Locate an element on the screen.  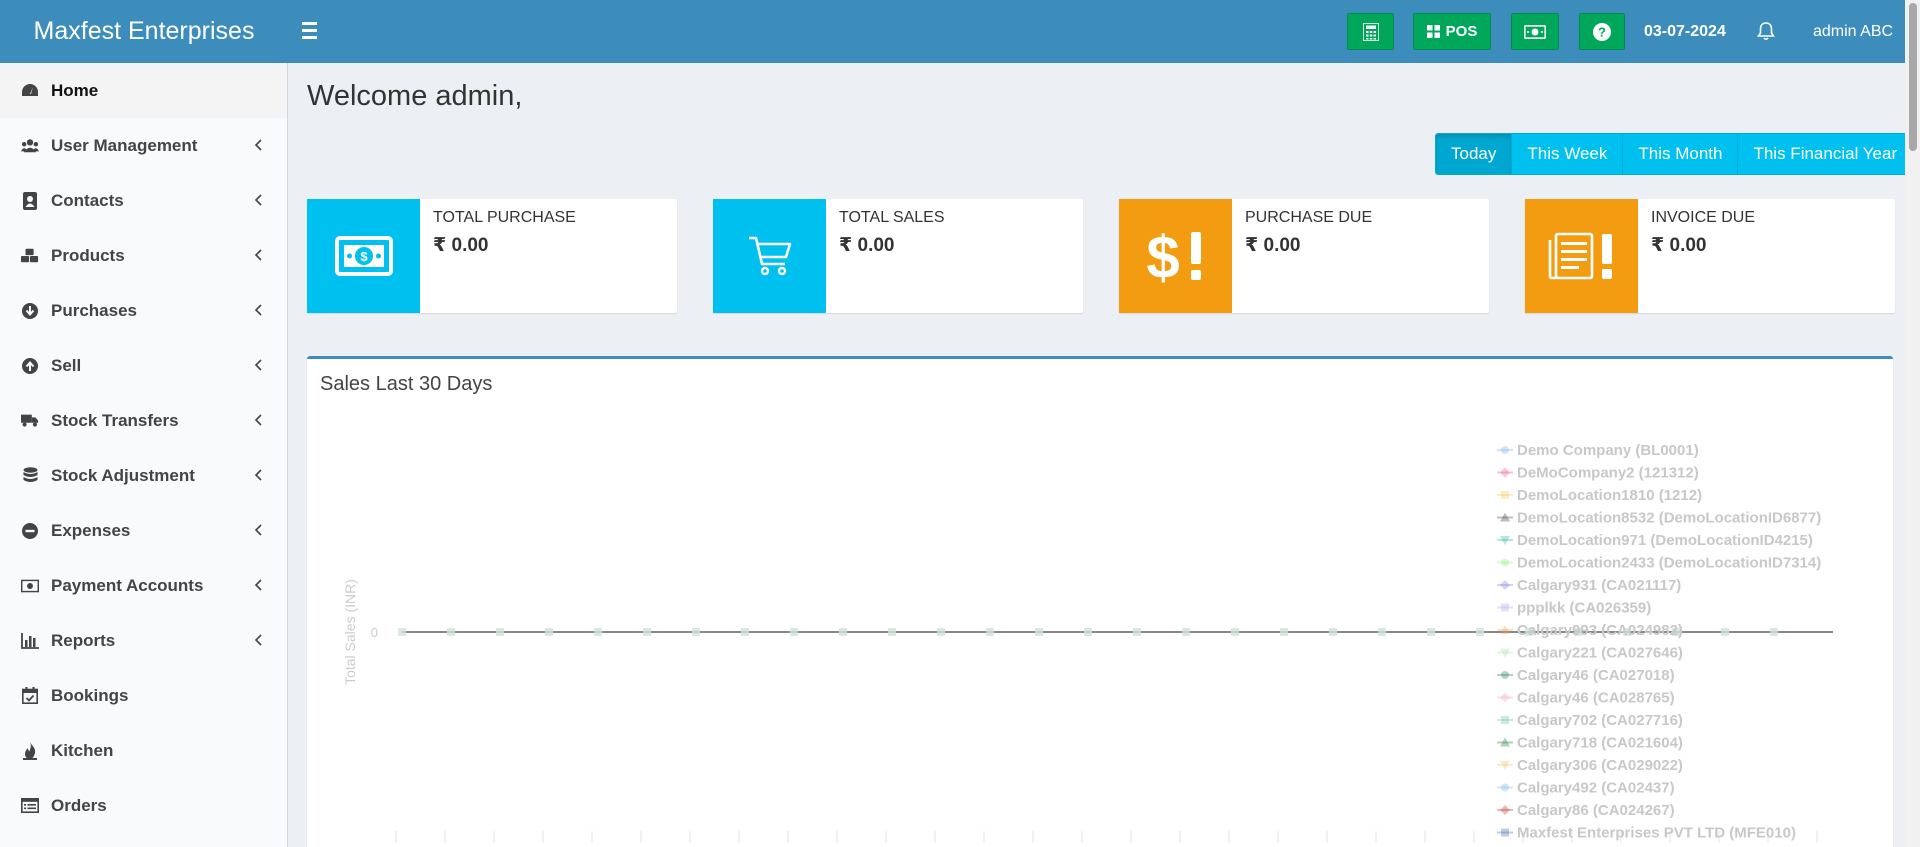
sidebar-item-label: User Management is located at coordinates (124, 145).